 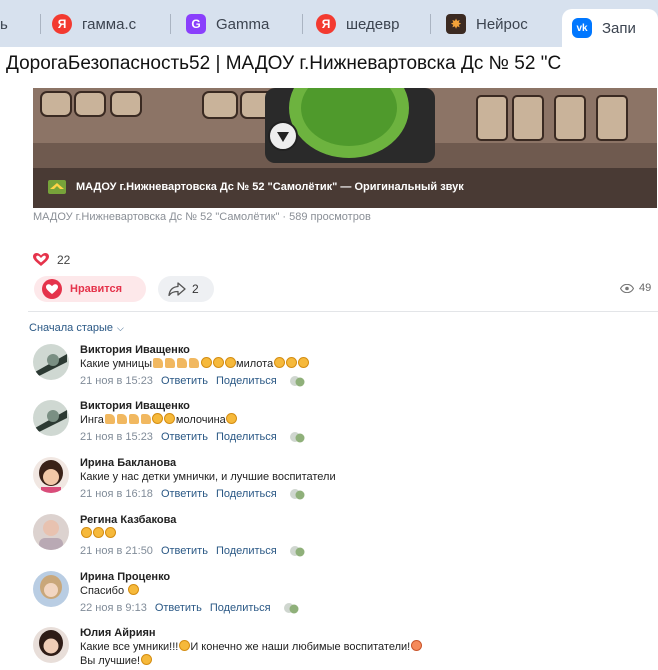 I want to click on reaction-summary: 22, so click(x=51, y=260).